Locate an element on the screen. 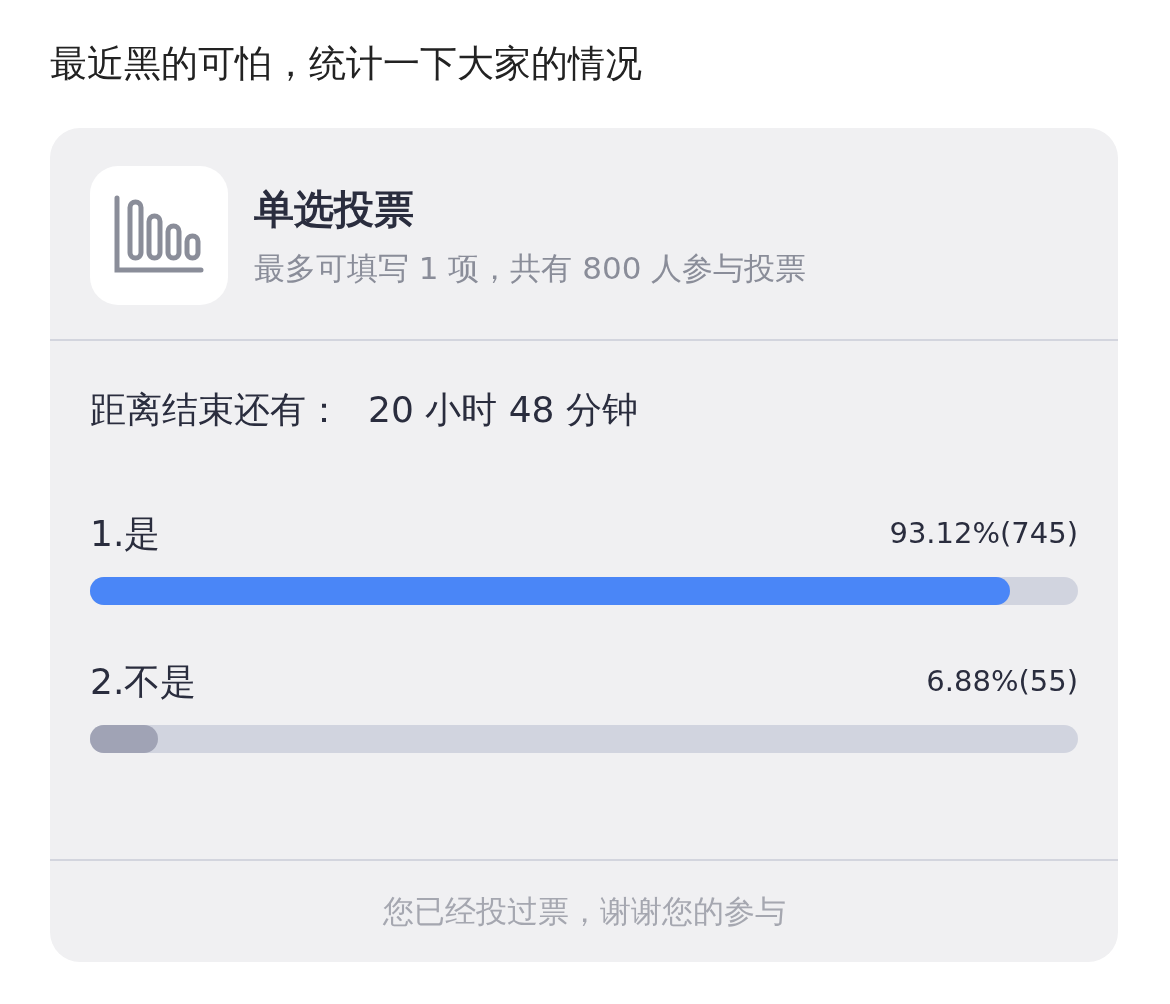 The width and height of the screenshot is (1170, 1004). option-label: 1.是 is located at coordinates (125, 534).